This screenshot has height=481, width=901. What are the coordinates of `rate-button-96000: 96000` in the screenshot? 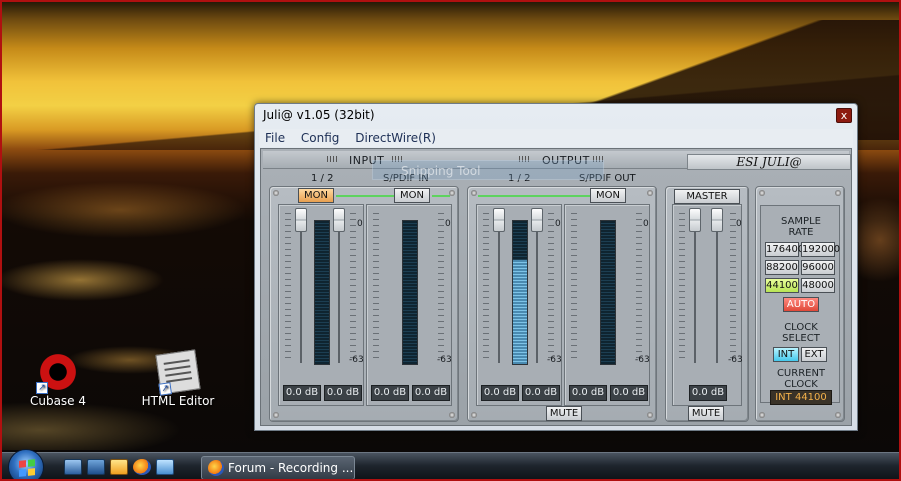 It's located at (818, 267).